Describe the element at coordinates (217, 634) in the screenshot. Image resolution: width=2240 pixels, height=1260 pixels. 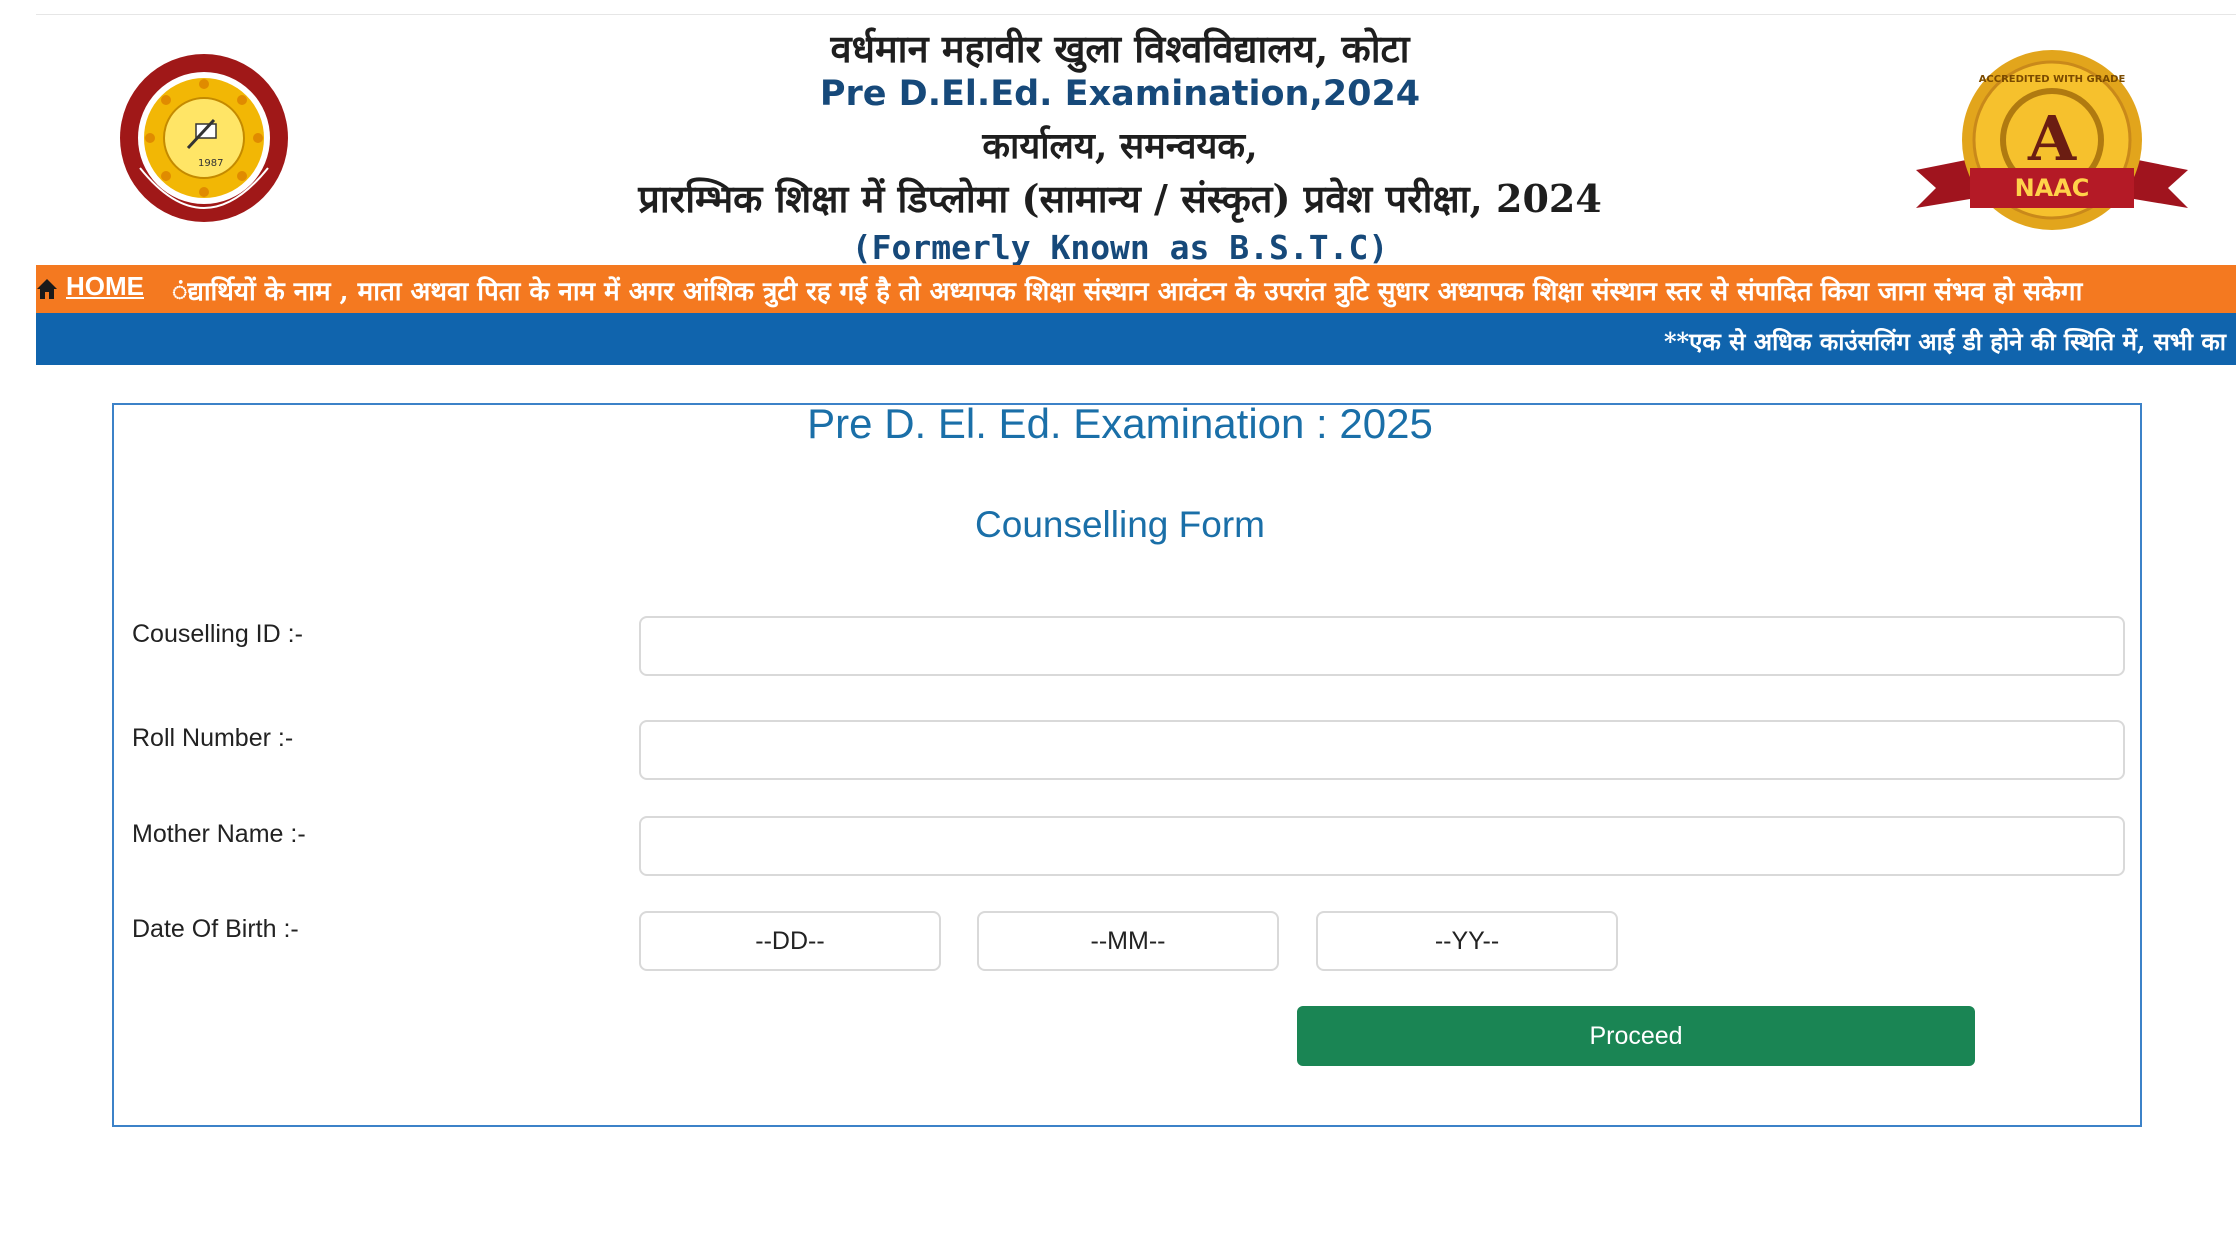
I see `counselling-id-label: Couselling ID :-` at that location.